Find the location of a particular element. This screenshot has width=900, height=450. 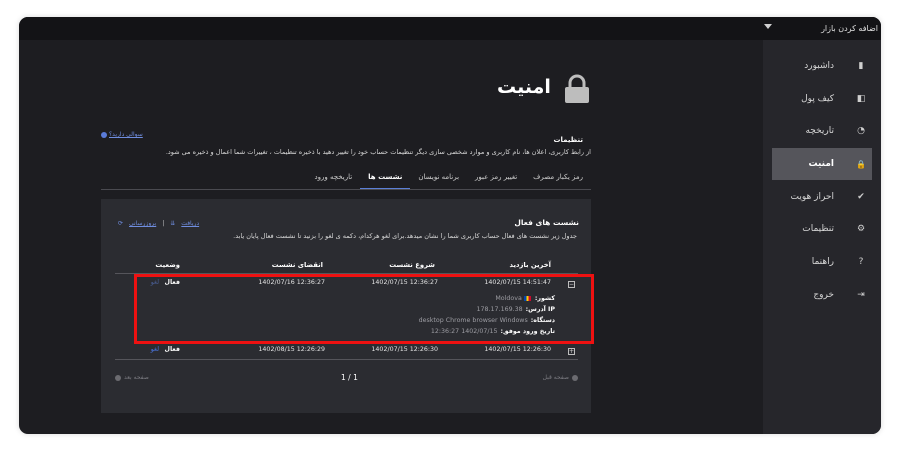

sidebar-item-dashboard: ▮ داشبورد is located at coordinates (822, 66).